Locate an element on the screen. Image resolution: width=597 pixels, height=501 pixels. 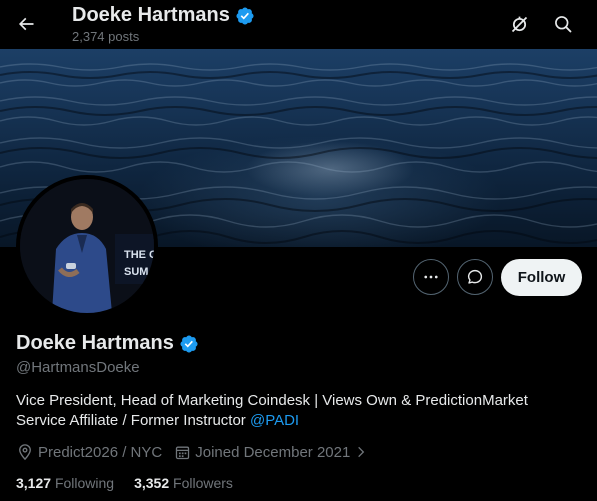
more-options-button is located at coordinates (431, 277).